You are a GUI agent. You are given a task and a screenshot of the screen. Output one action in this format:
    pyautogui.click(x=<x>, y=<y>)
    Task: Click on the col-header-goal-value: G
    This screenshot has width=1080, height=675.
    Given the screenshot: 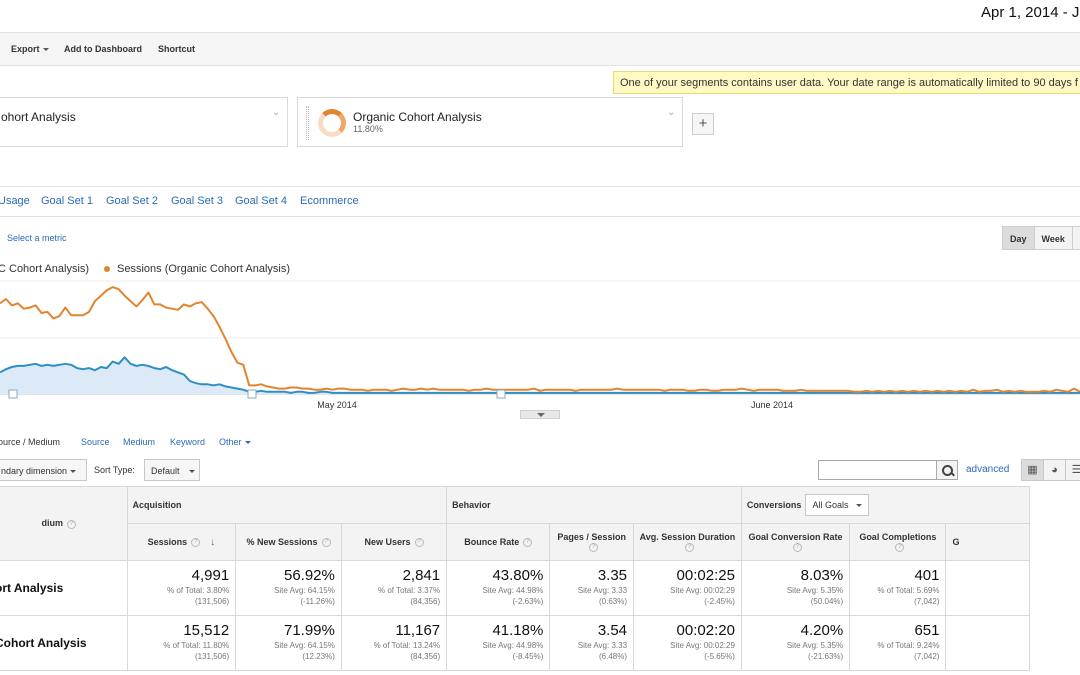 What is the action you would take?
    pyautogui.click(x=987, y=542)
    